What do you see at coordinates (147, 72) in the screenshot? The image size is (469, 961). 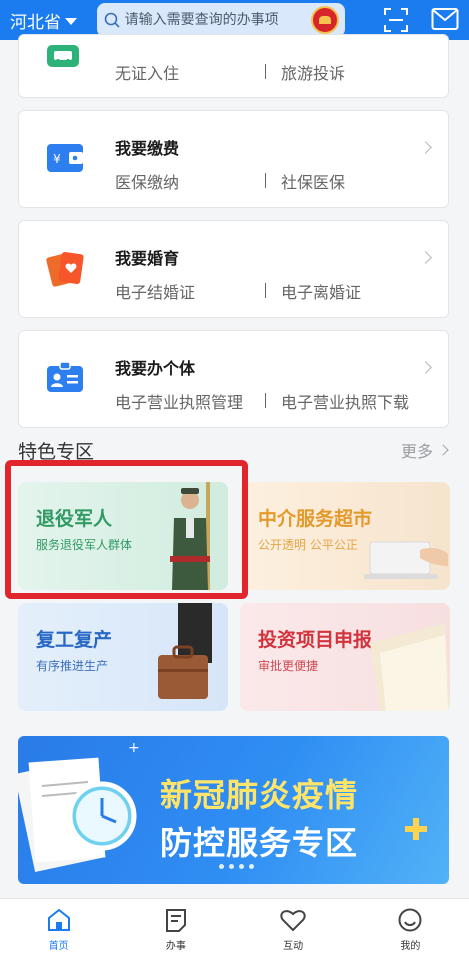 I see `service-option-left: 无证入住` at bounding box center [147, 72].